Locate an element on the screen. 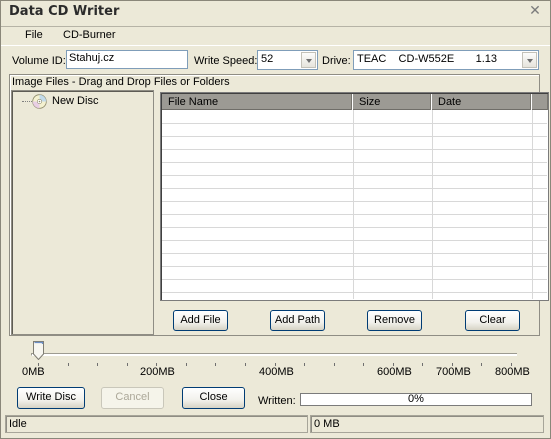 This screenshot has height=439, width=551. status-size: 0 MB is located at coordinates (427, 424).